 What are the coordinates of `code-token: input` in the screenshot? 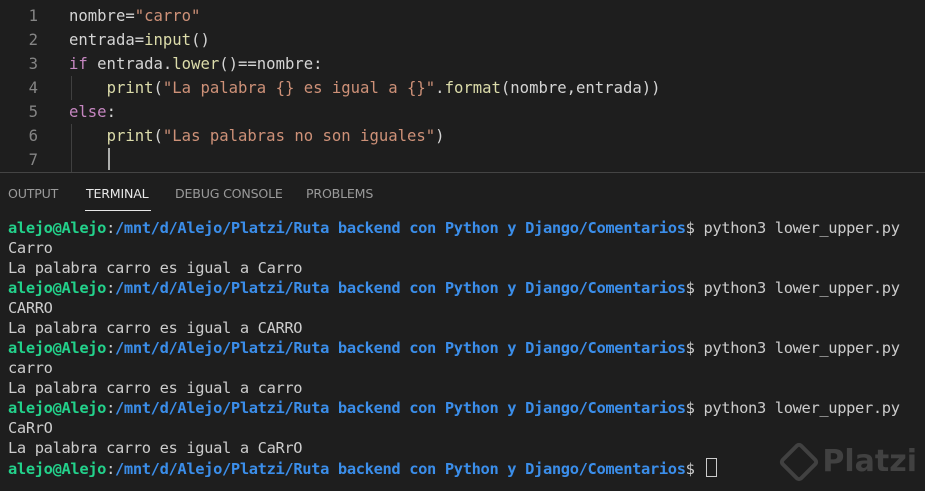 It's located at (168, 40).